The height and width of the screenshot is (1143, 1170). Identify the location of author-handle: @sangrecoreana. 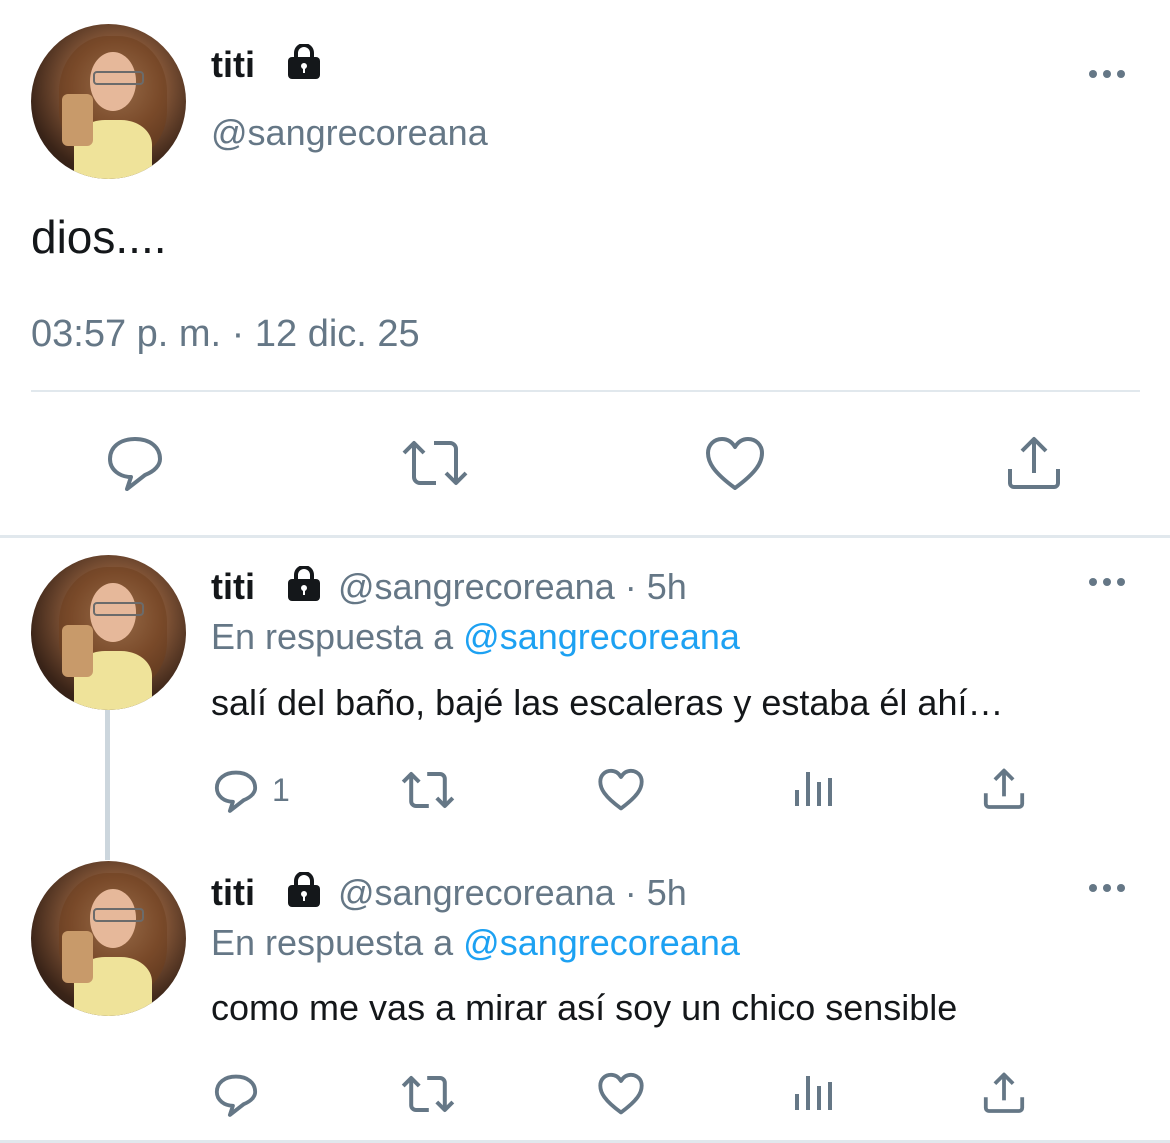
(349, 133).